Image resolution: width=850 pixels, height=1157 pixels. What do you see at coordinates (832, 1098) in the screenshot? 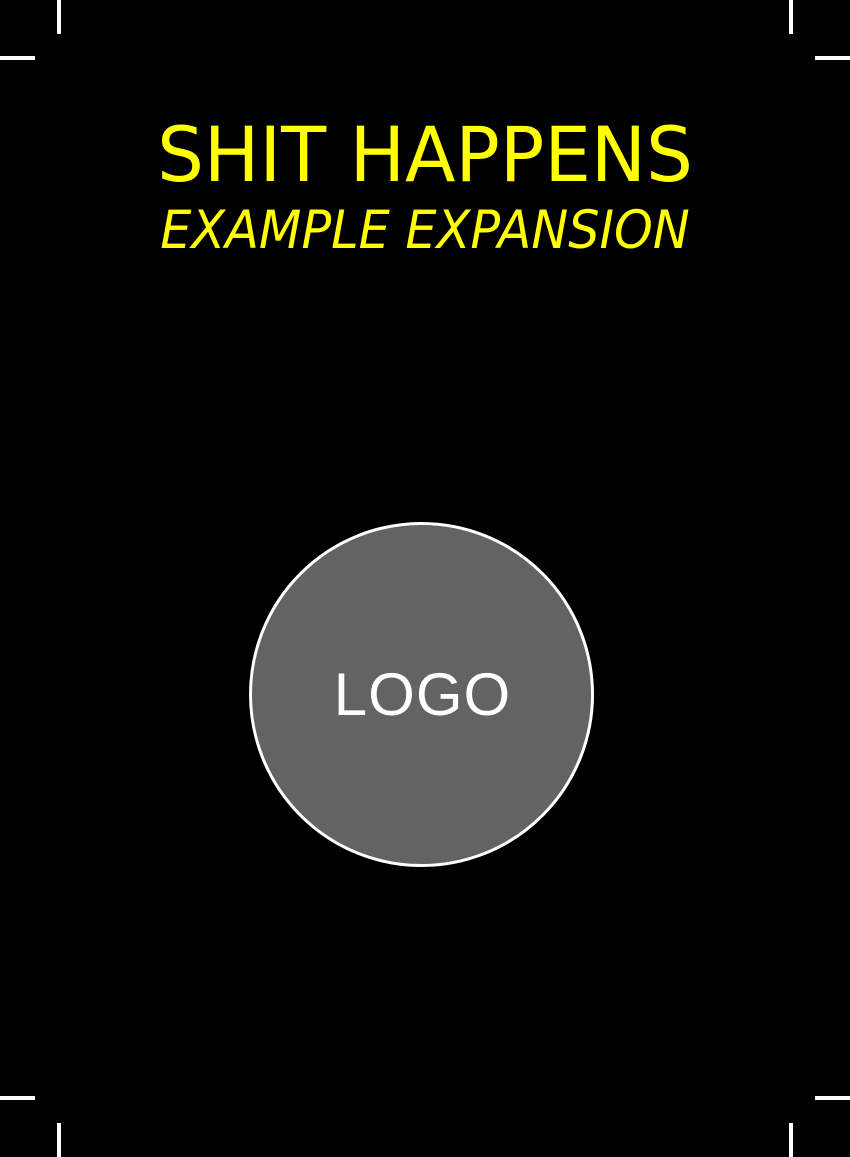
I see `crop-mark-bottom-right-horizontal` at bounding box center [832, 1098].